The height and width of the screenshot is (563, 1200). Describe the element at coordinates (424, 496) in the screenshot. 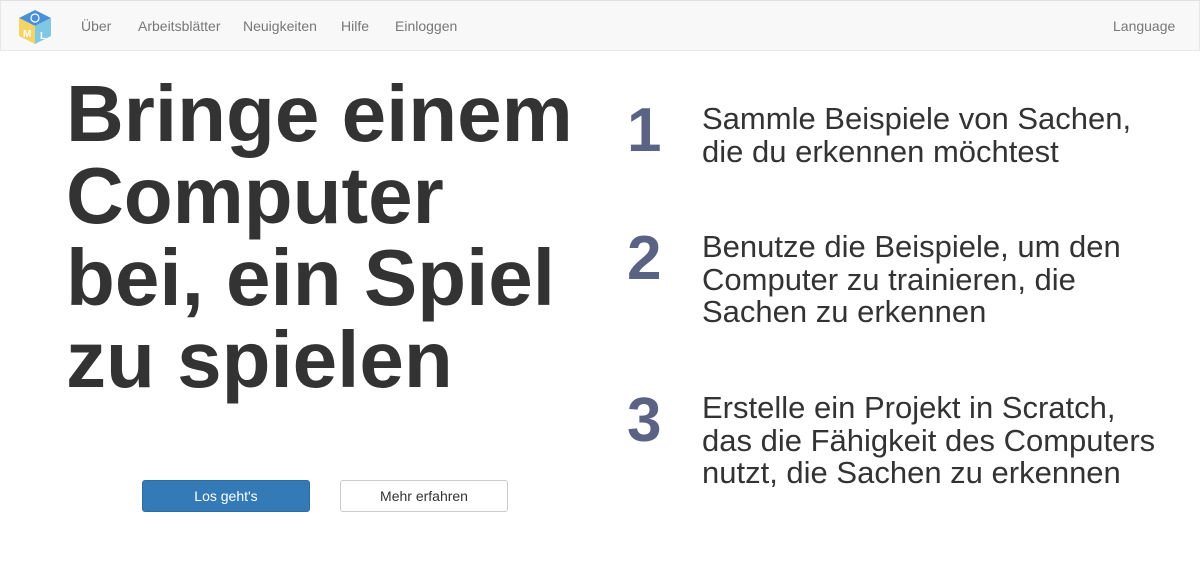

I see `learn-more-button: Mehr erfahren` at that location.